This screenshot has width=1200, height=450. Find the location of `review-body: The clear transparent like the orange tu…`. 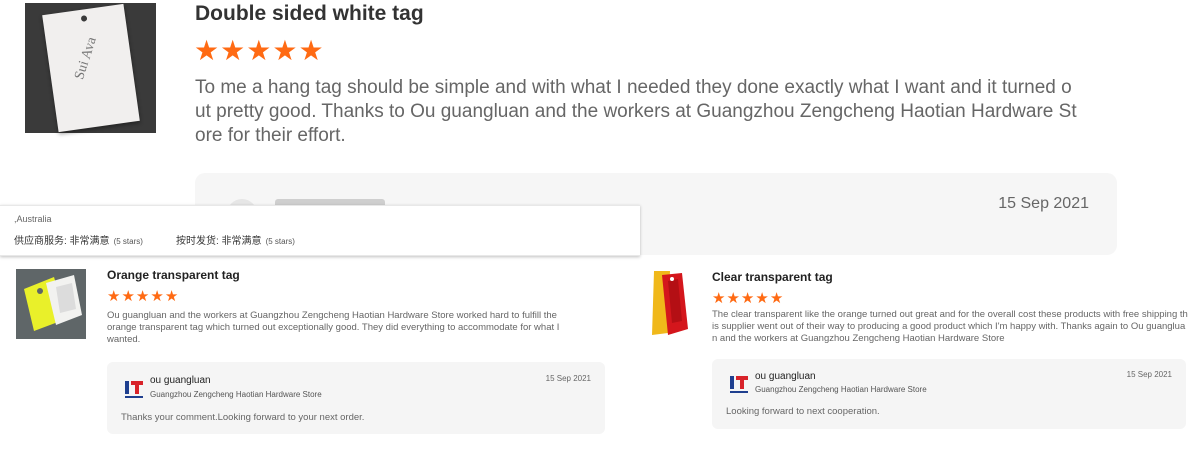

review-body: The clear transparent like the orange tu… is located at coordinates (950, 326).